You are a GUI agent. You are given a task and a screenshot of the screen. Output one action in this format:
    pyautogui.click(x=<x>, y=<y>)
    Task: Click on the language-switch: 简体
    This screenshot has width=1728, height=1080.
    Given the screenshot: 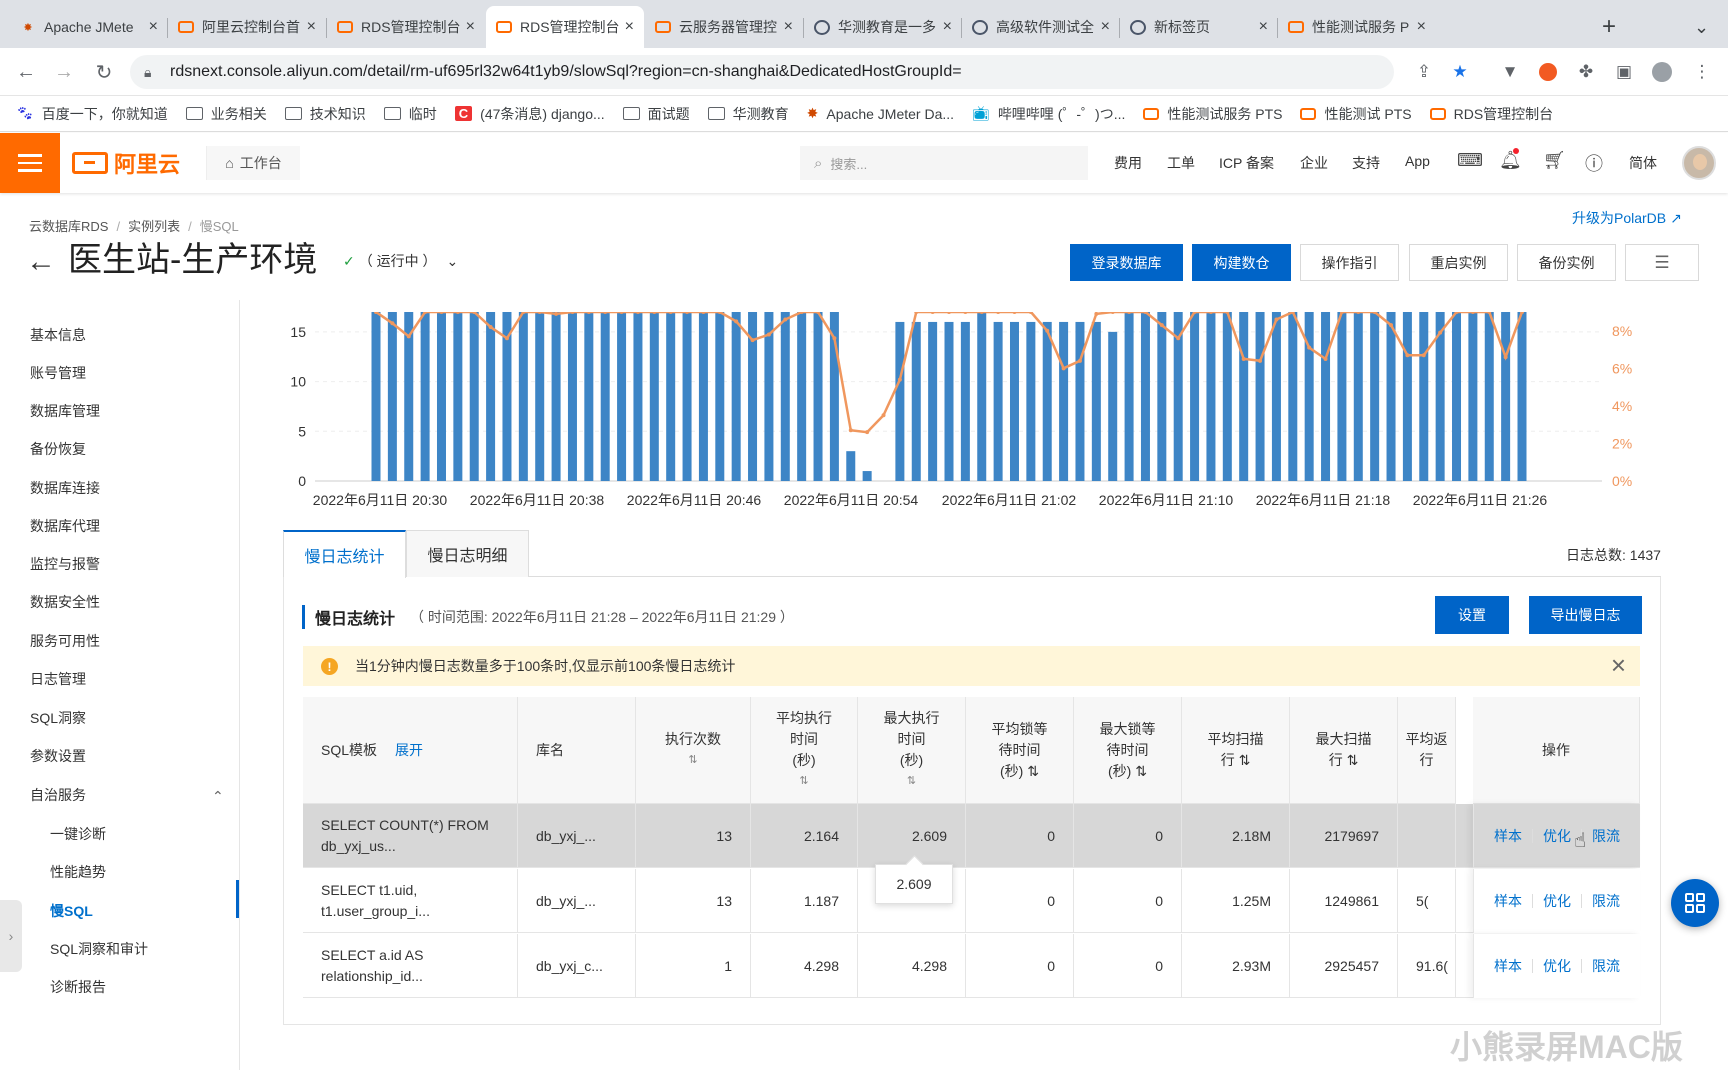 What is the action you would take?
    pyautogui.click(x=1643, y=163)
    